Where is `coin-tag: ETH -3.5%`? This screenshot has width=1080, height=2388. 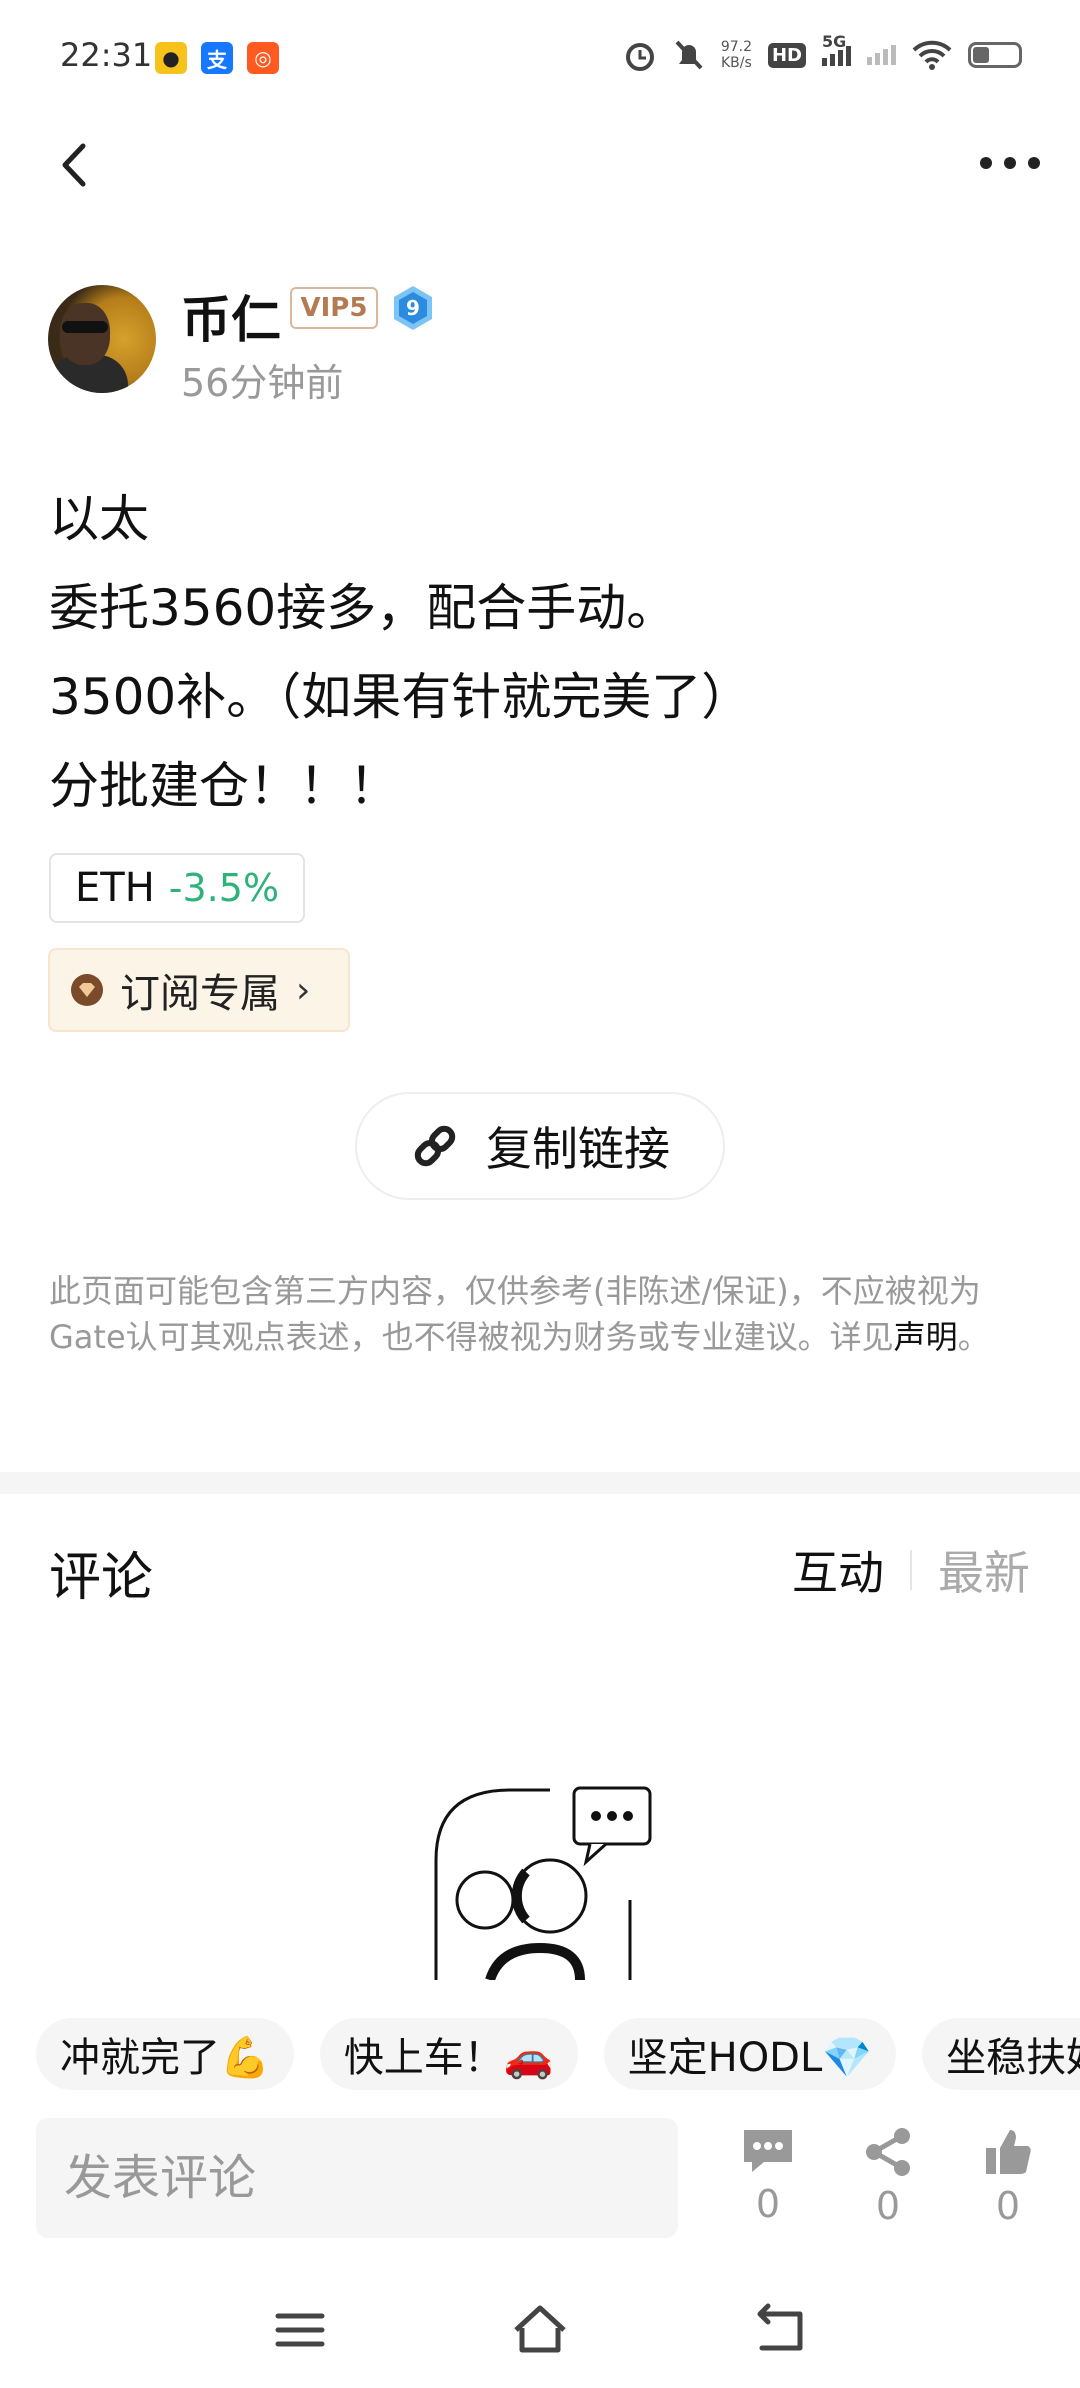 coin-tag: ETH -3.5% is located at coordinates (177, 888).